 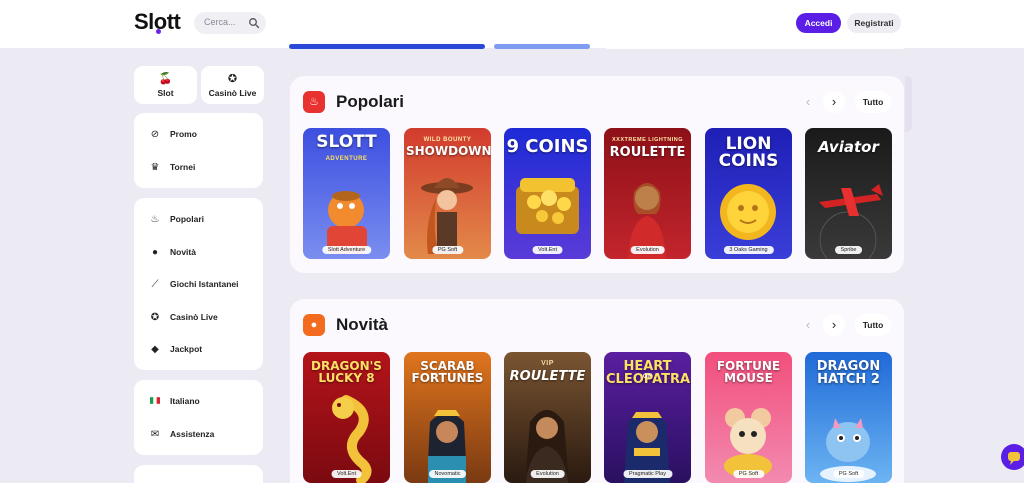 I want to click on game-tile: SLOTT ADVENTURE Slott Adventure, so click(x=346, y=193).